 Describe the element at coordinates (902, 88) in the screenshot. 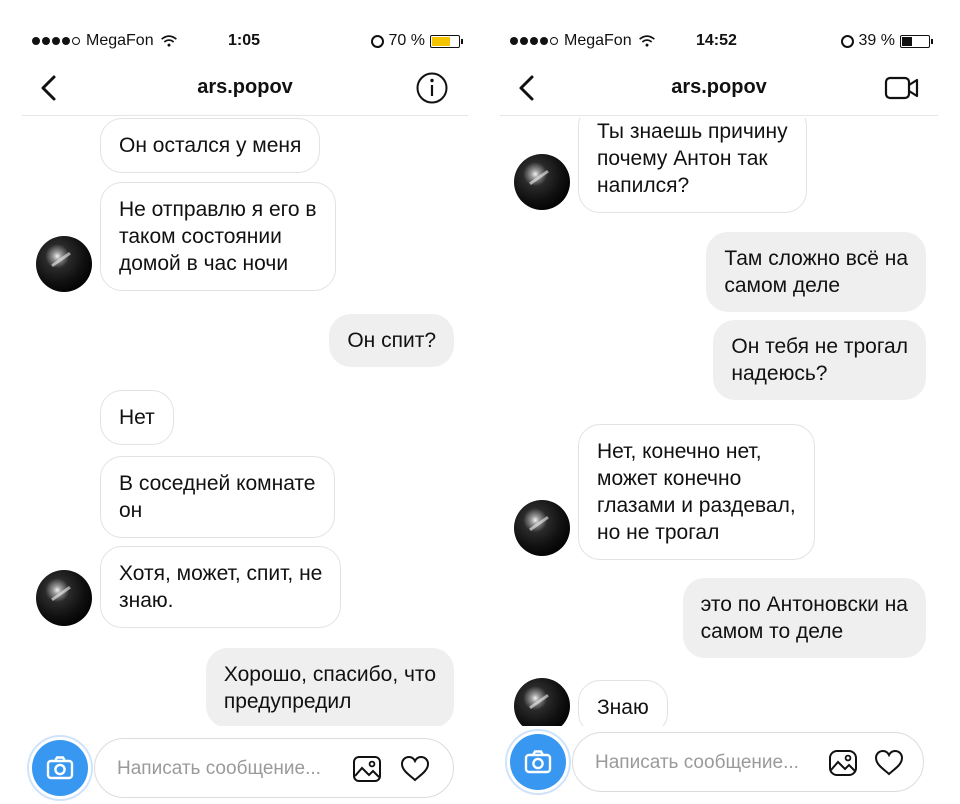

I see `video-call-icon` at that location.